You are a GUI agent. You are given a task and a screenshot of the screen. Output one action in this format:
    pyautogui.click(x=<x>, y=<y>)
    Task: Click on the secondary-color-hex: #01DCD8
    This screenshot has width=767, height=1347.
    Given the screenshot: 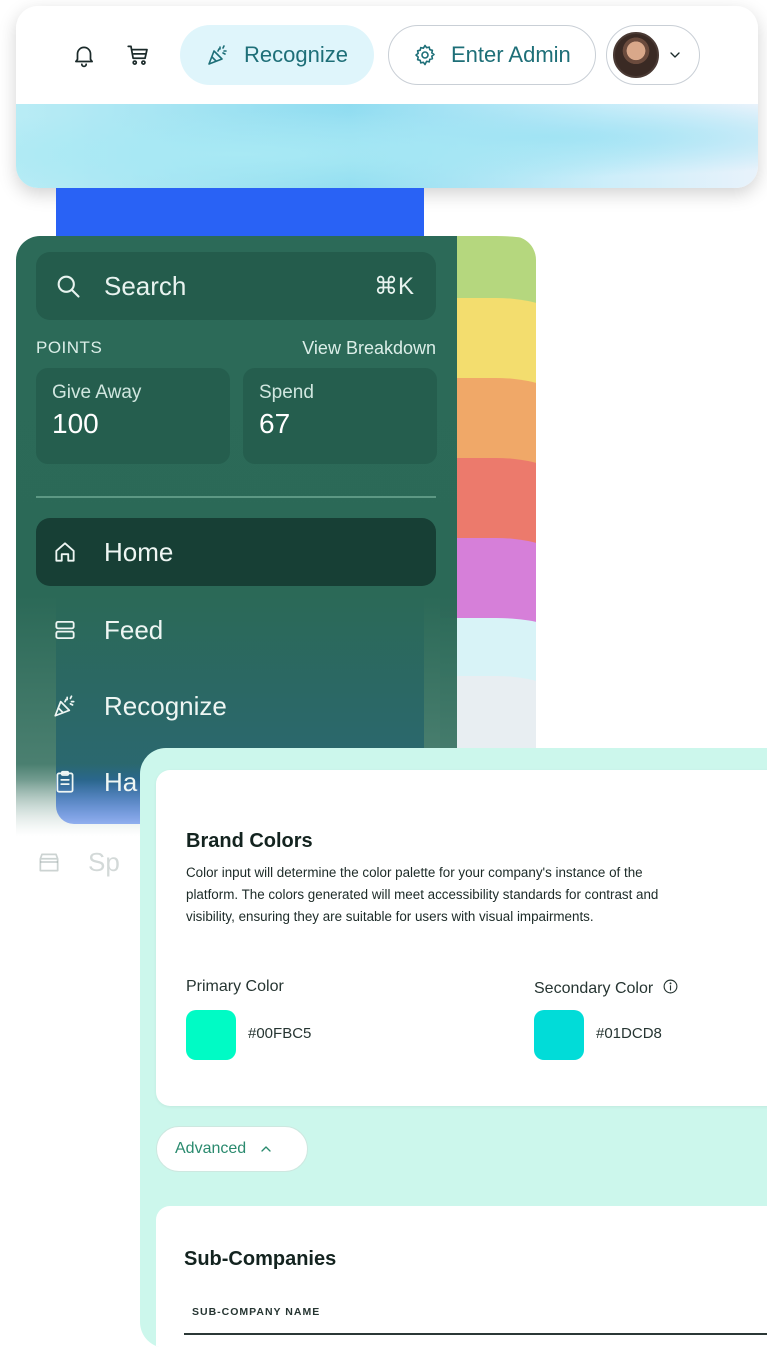 What is the action you would take?
    pyautogui.click(x=629, y=1033)
    